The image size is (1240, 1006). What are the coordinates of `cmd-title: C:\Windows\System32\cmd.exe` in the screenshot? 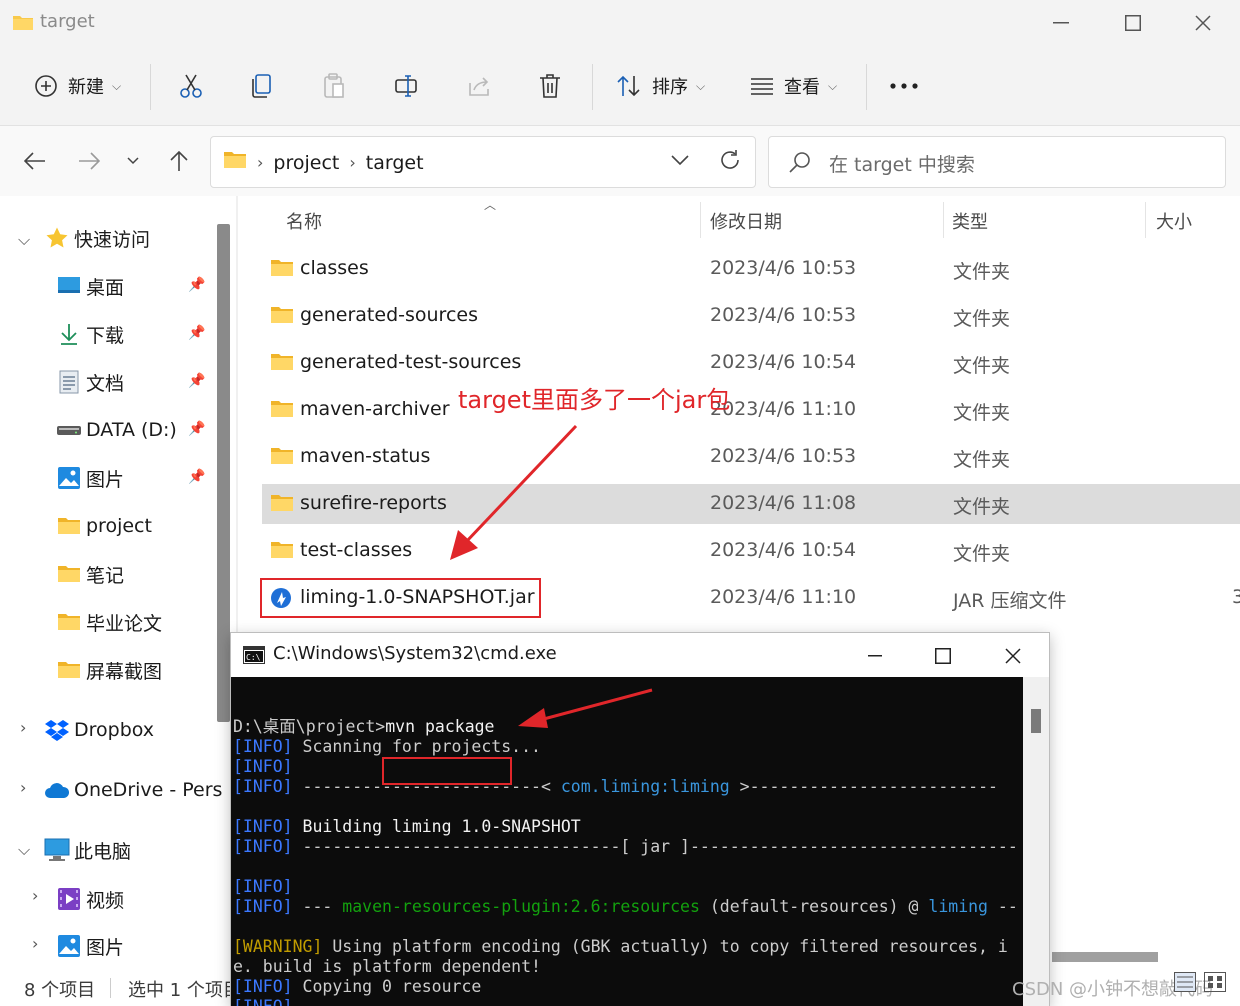 It's located at (415, 653).